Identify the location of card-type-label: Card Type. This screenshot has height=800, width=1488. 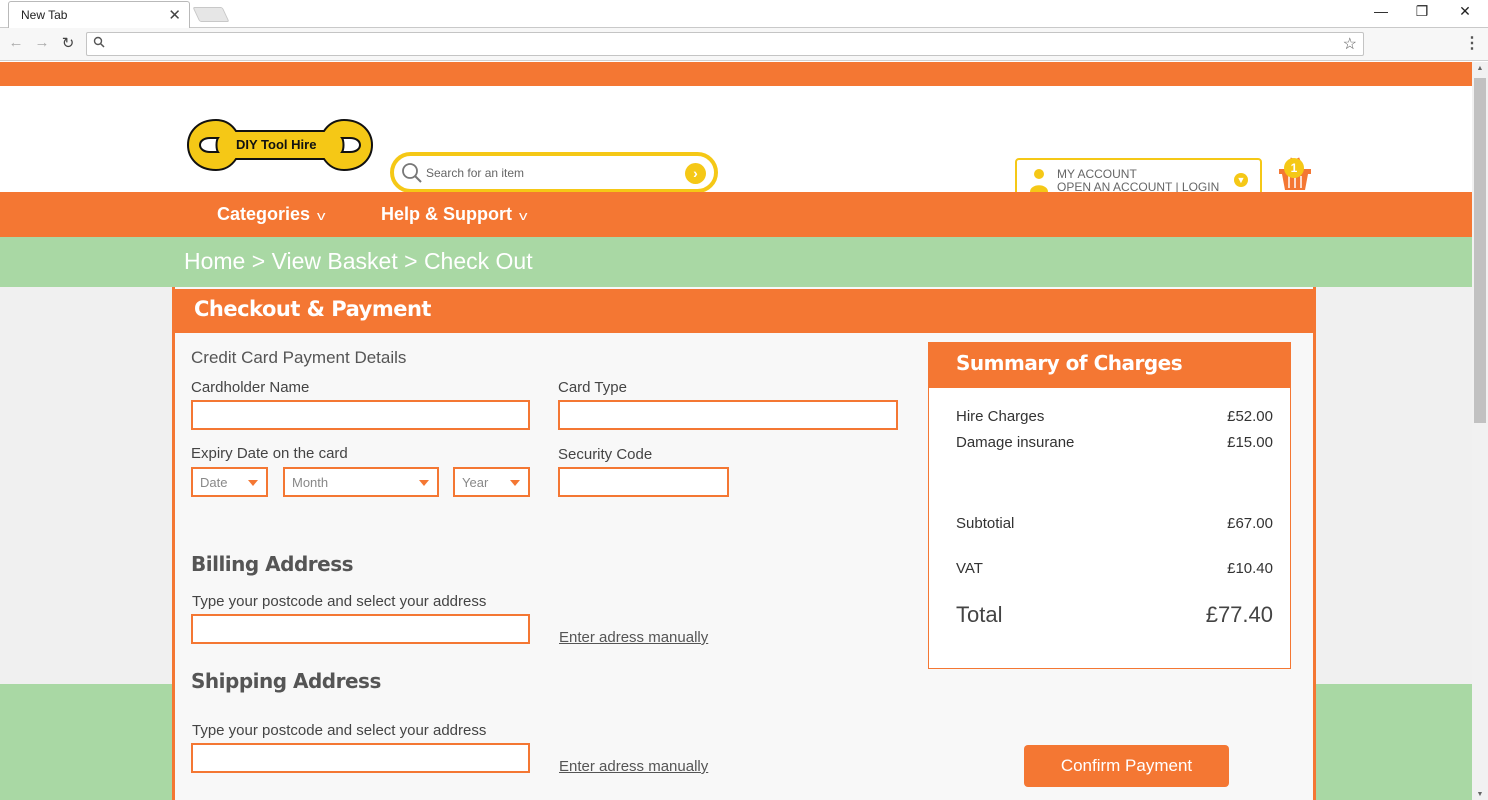
(592, 387).